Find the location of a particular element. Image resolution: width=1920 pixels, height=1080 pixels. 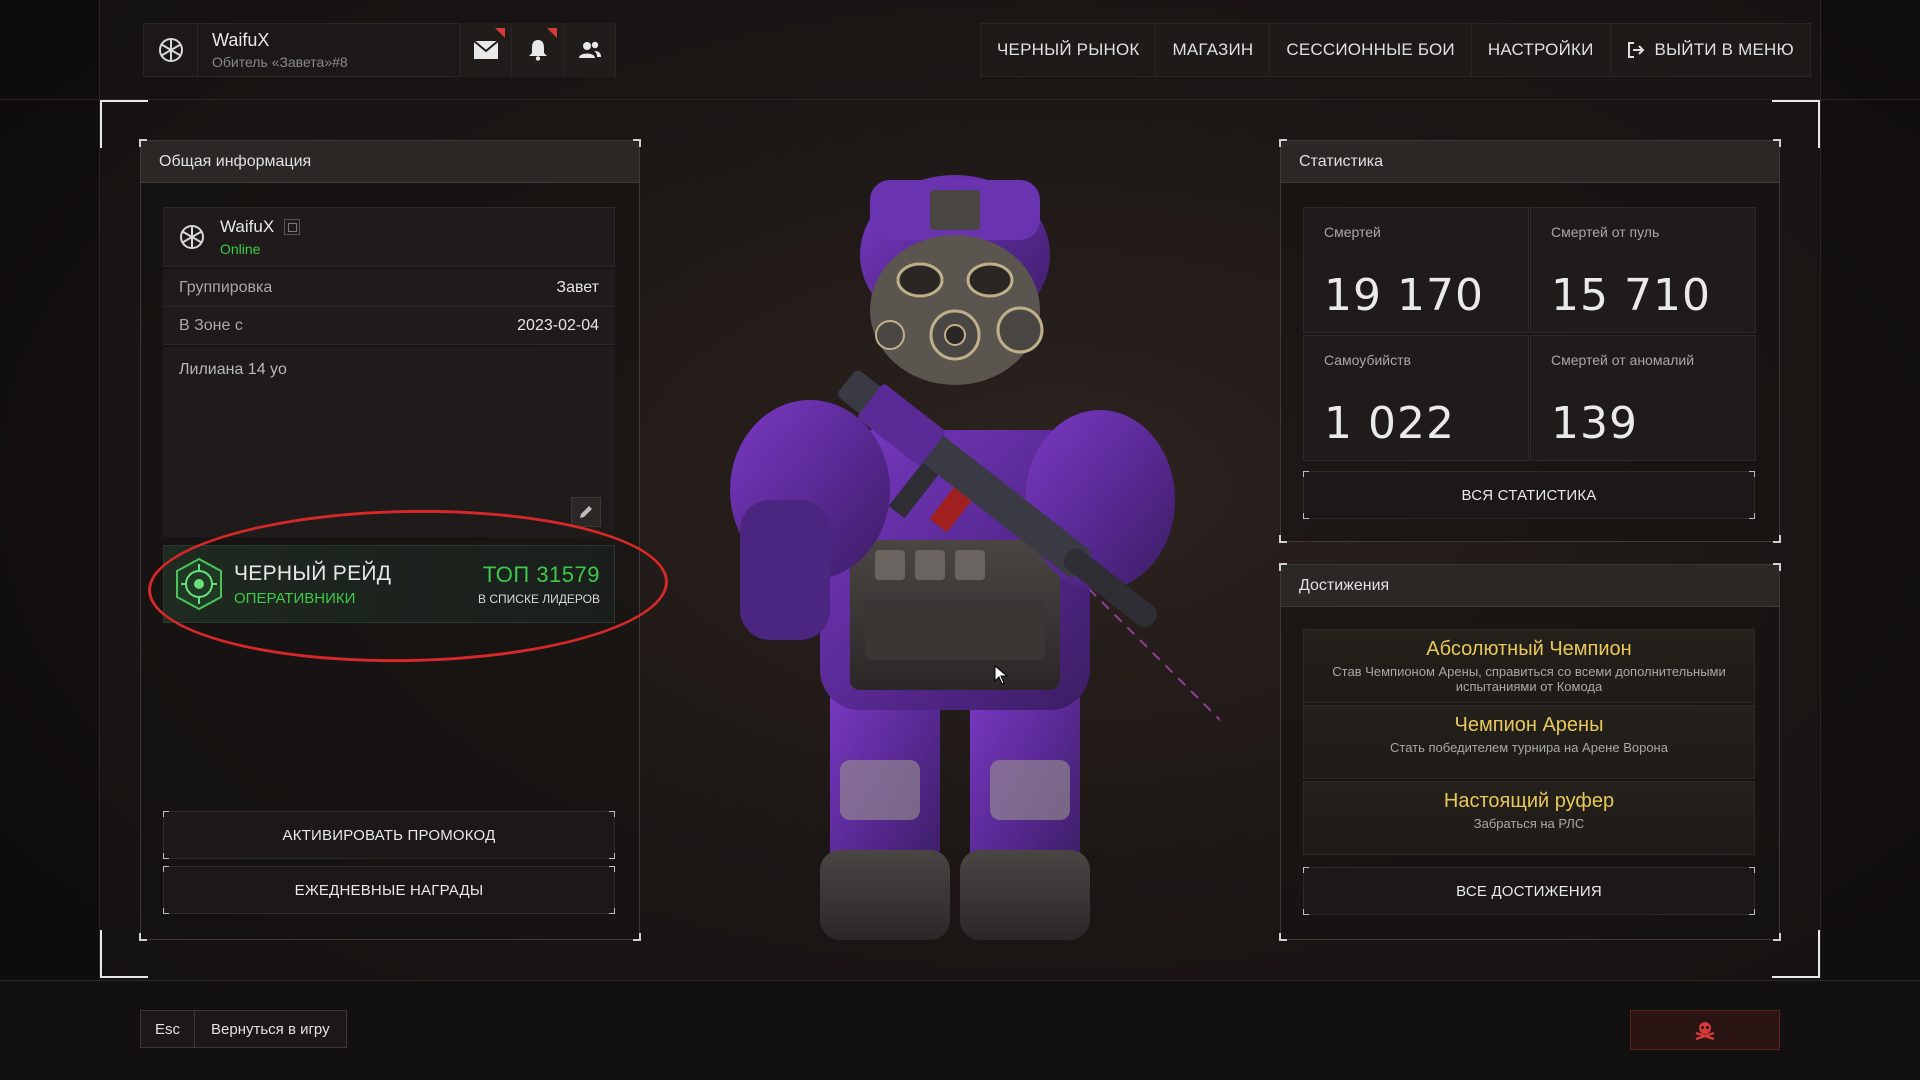

mail-icon is located at coordinates (485, 49).